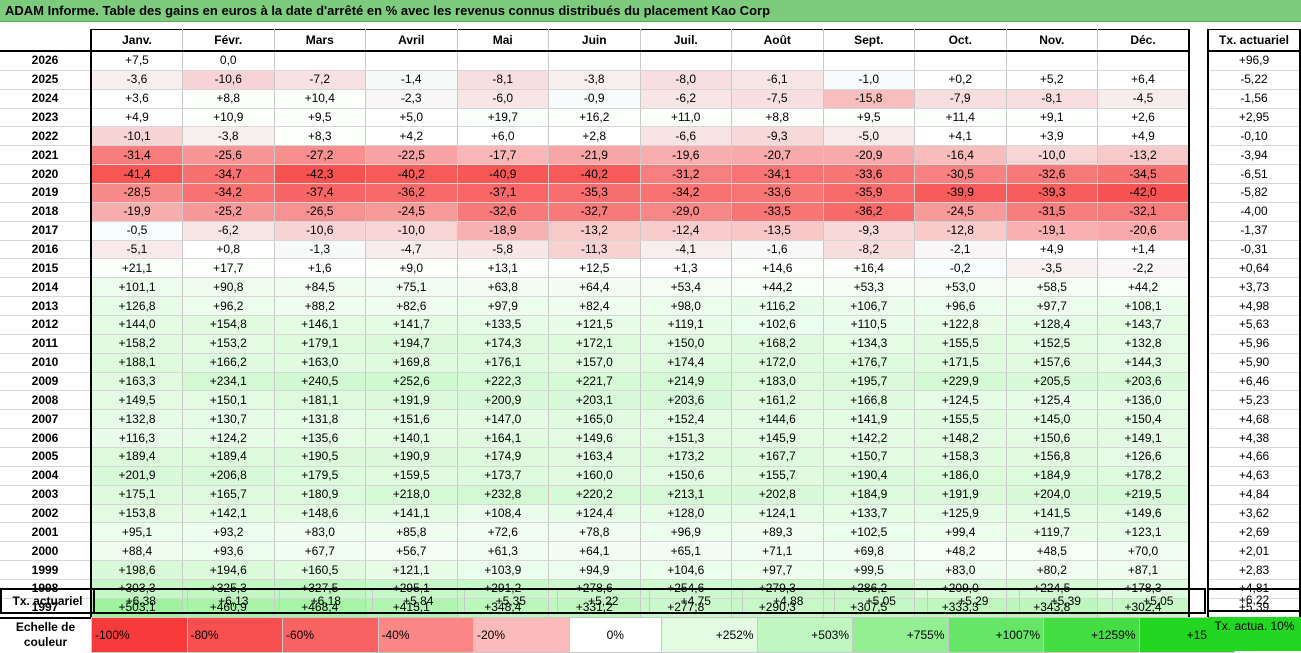 Image resolution: width=1301 pixels, height=653 pixels. I want to click on gain-cell: +175,1, so click(137, 495).